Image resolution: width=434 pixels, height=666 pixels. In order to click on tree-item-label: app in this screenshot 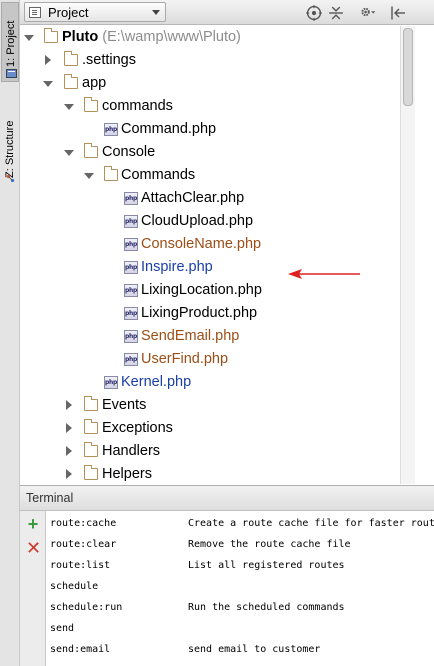, I will do `click(94, 83)`.